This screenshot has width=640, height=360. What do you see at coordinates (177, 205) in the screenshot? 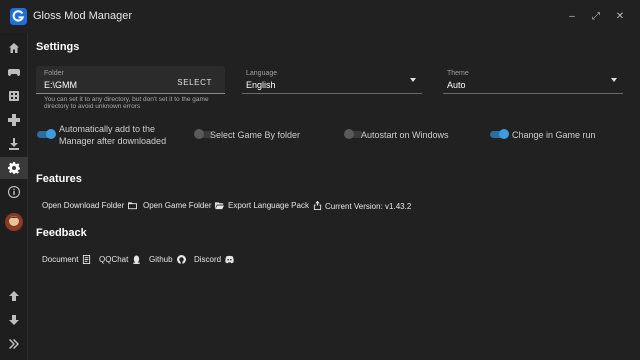
I see `open-game-folder-label: Open Game Folder` at bounding box center [177, 205].